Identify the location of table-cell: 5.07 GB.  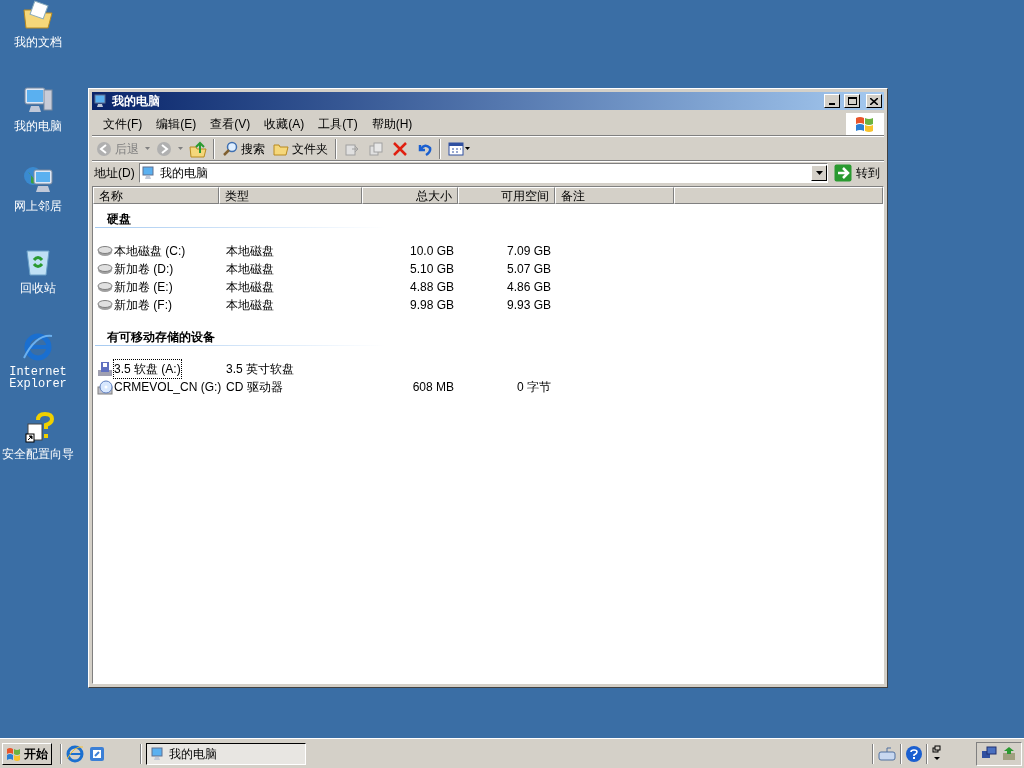
(528, 269).